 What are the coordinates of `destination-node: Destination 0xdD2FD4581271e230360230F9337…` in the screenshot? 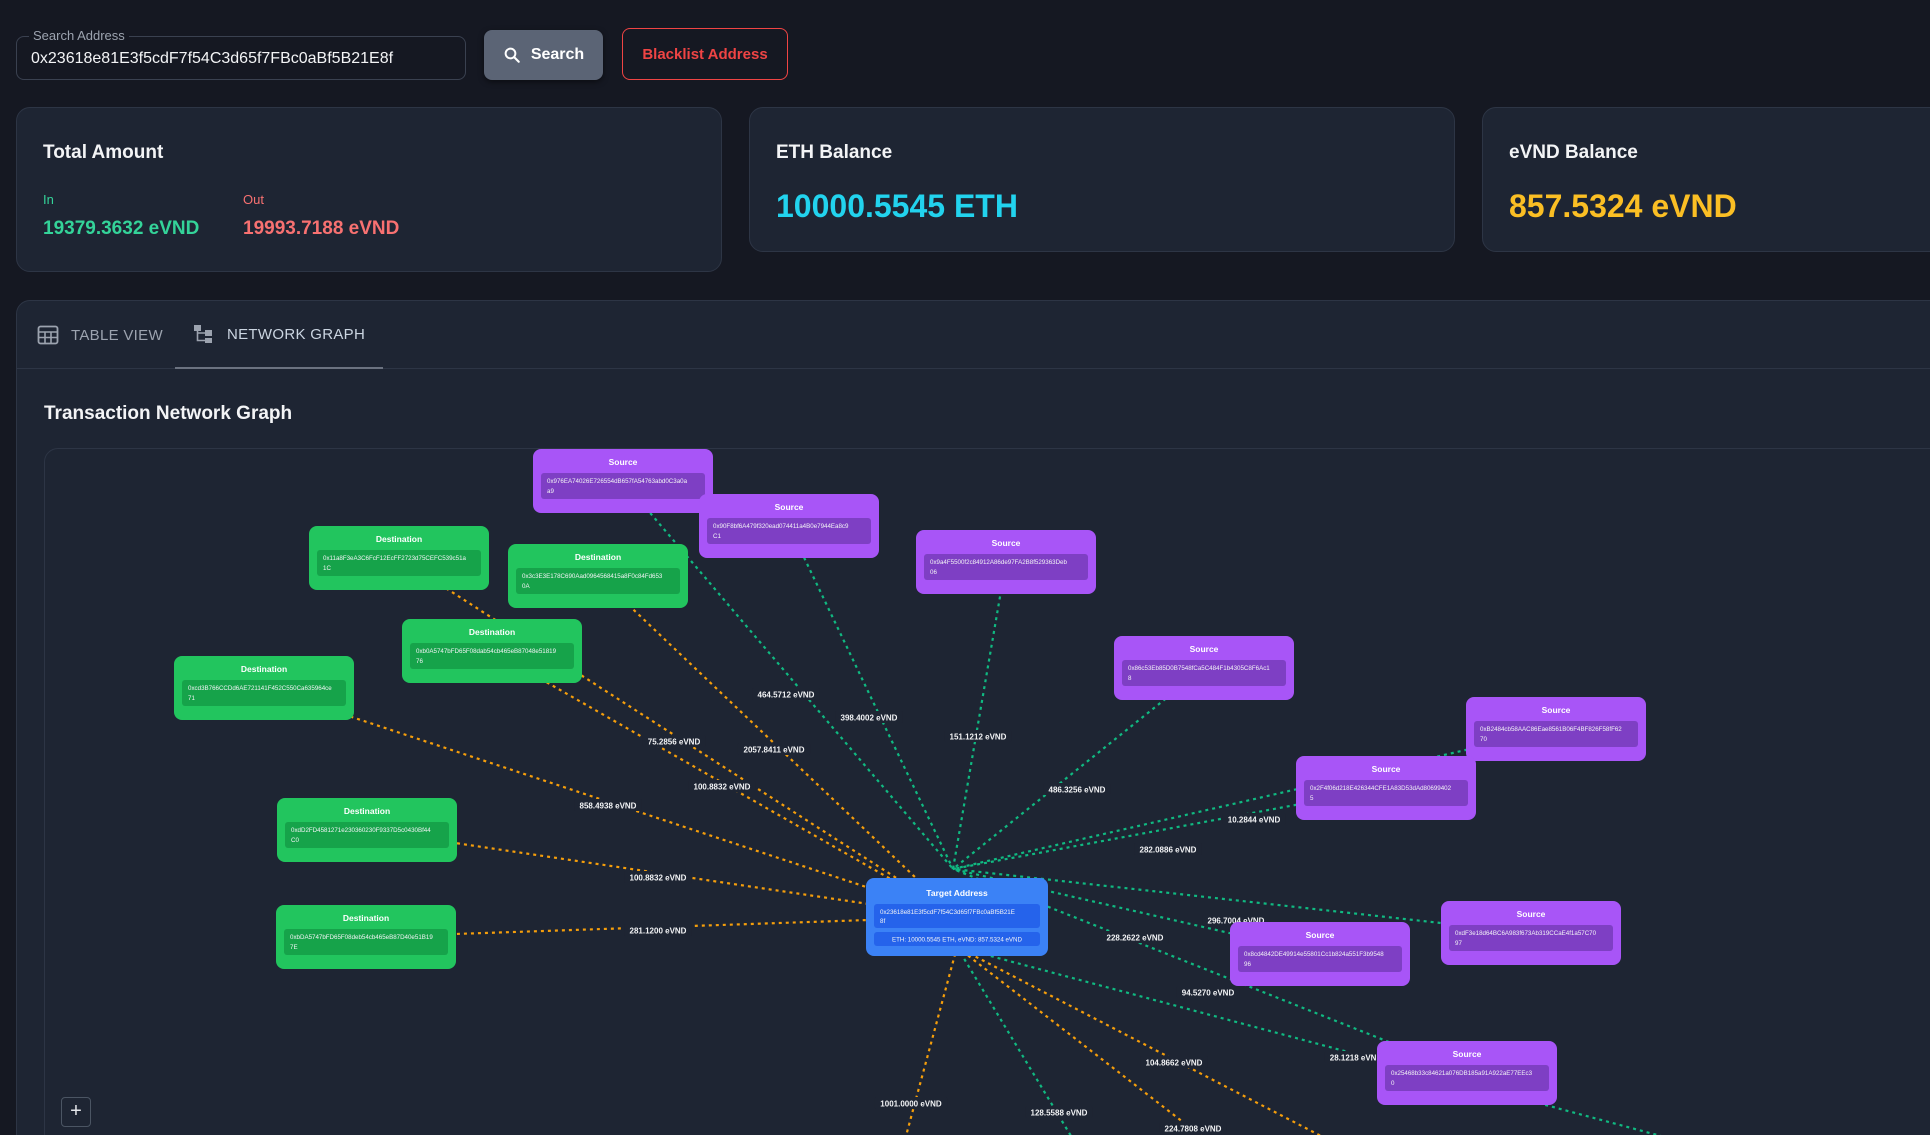 It's located at (367, 830).